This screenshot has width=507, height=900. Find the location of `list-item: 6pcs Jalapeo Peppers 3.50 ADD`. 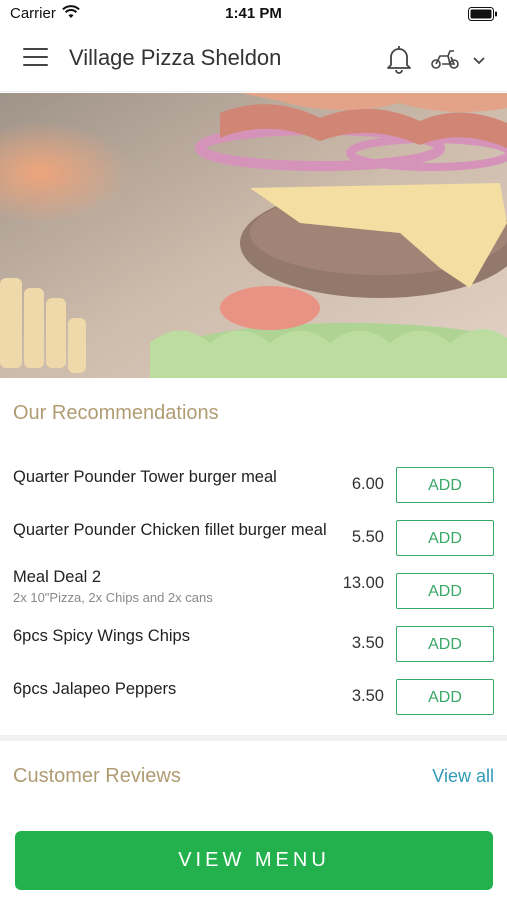

list-item: 6pcs Jalapeo Peppers 3.50 ADD is located at coordinates (253, 696).